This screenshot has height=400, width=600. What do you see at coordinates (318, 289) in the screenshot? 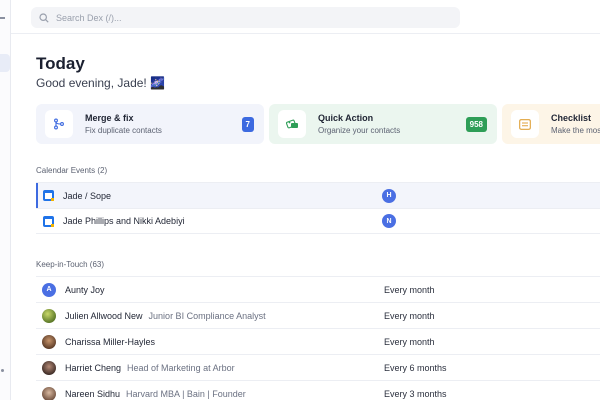
I see `contact-row: A Aunty Joy Every month` at bounding box center [318, 289].